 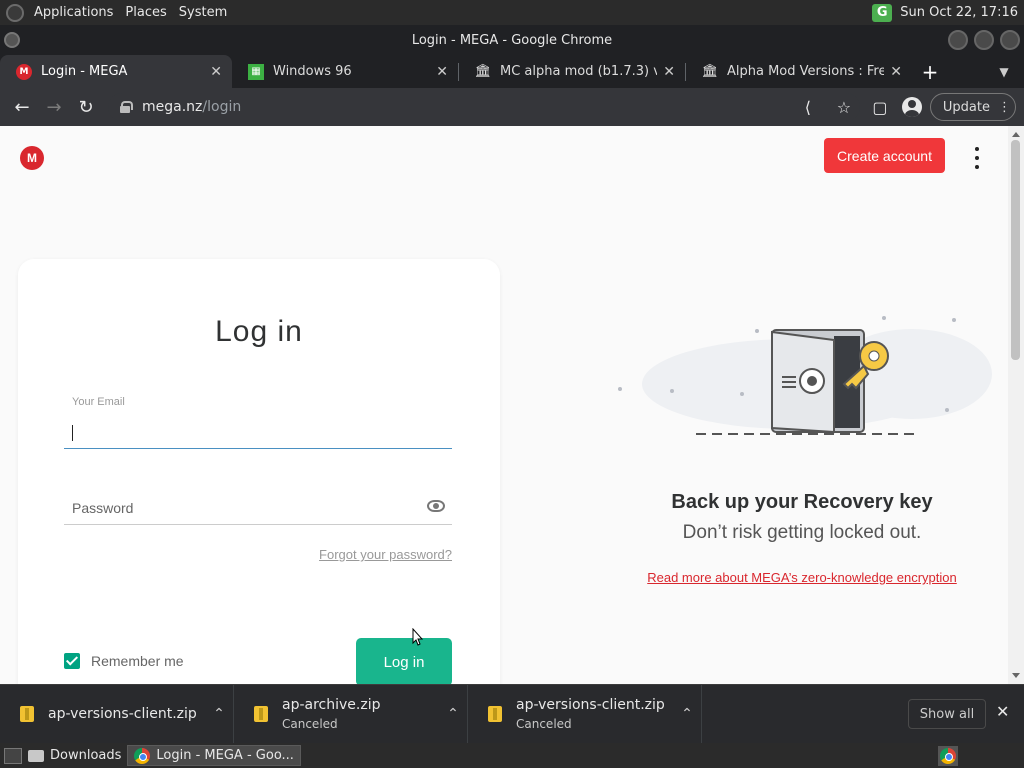 What do you see at coordinates (1010, 40) in the screenshot?
I see `close-window-button` at bounding box center [1010, 40].